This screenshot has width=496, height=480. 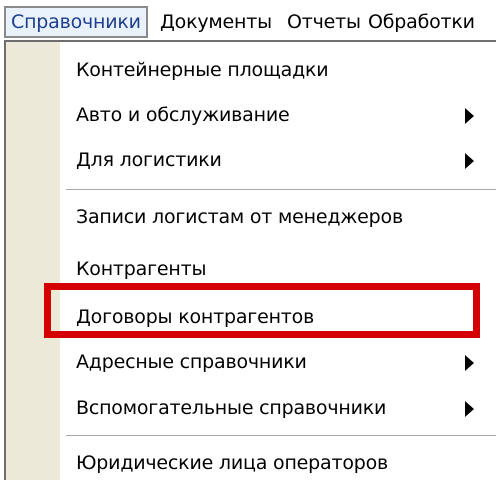 What do you see at coordinates (149, 160) in the screenshot?
I see `menu-item-label: Для логистики` at bounding box center [149, 160].